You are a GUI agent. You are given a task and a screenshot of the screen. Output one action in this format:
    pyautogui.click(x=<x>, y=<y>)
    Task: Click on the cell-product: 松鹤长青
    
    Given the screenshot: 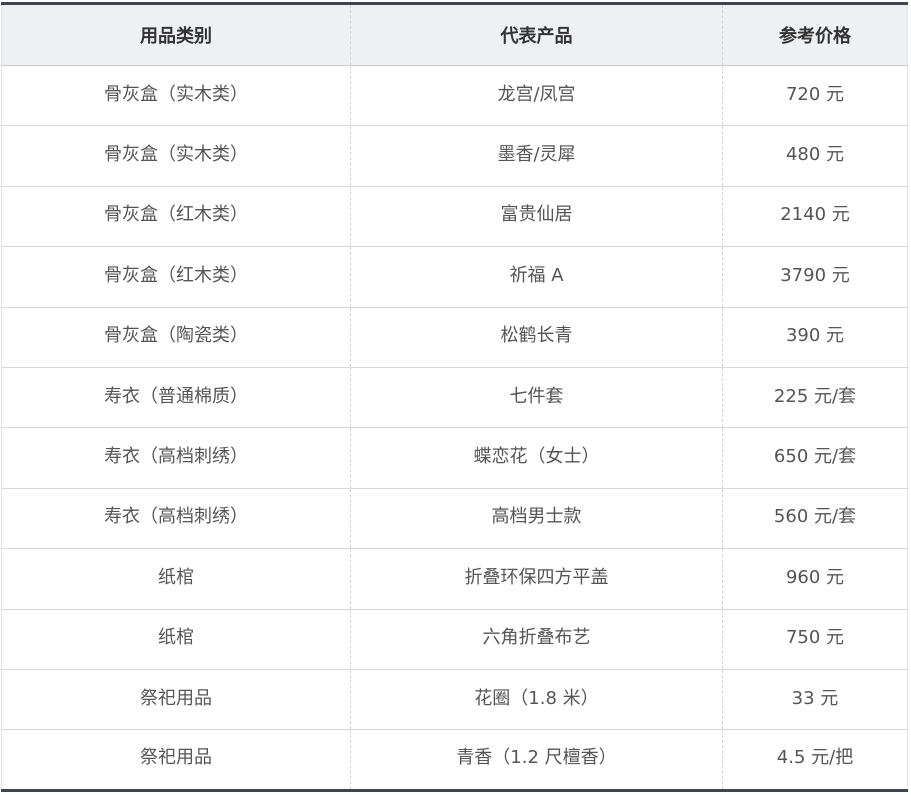 What is the action you would take?
    pyautogui.click(x=536, y=337)
    